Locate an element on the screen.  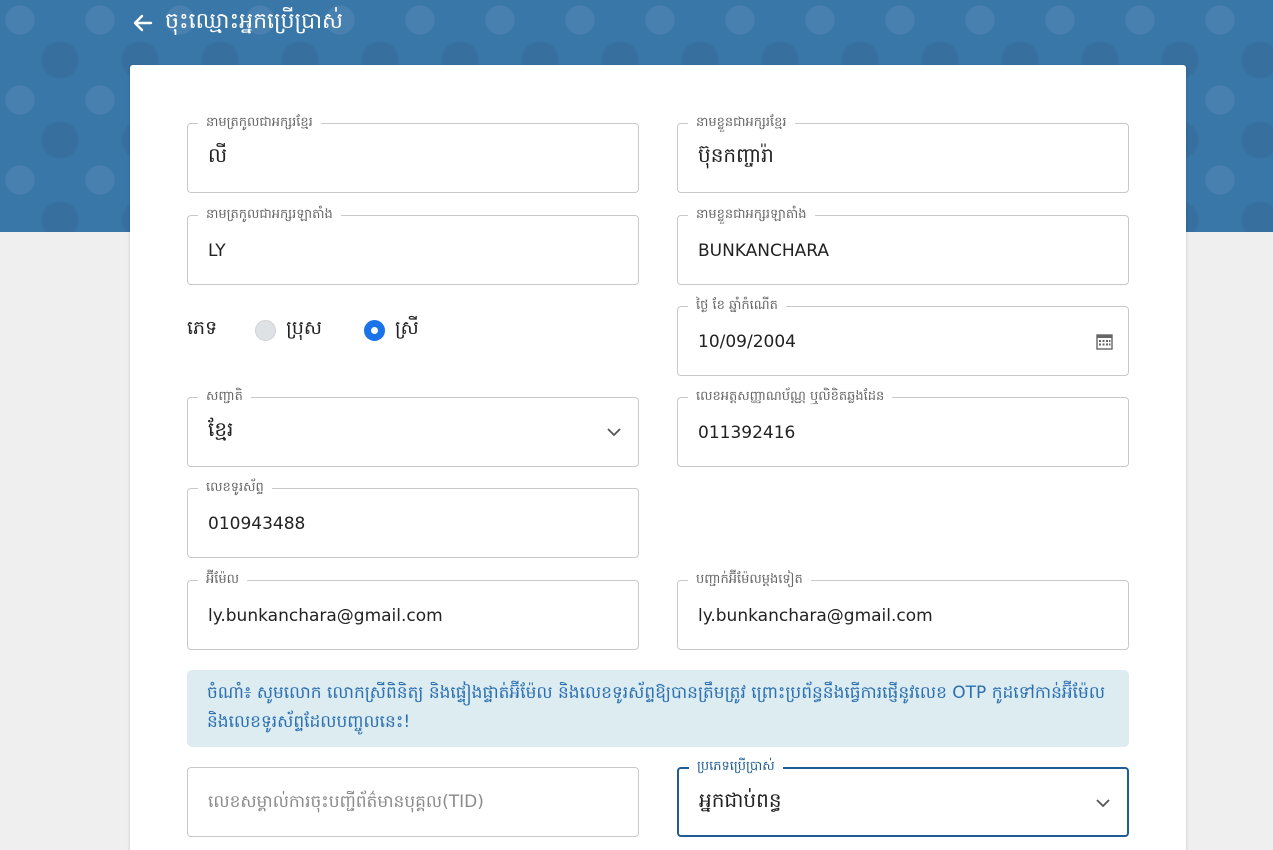
family-name-latin-value: LY is located at coordinates (217, 251).